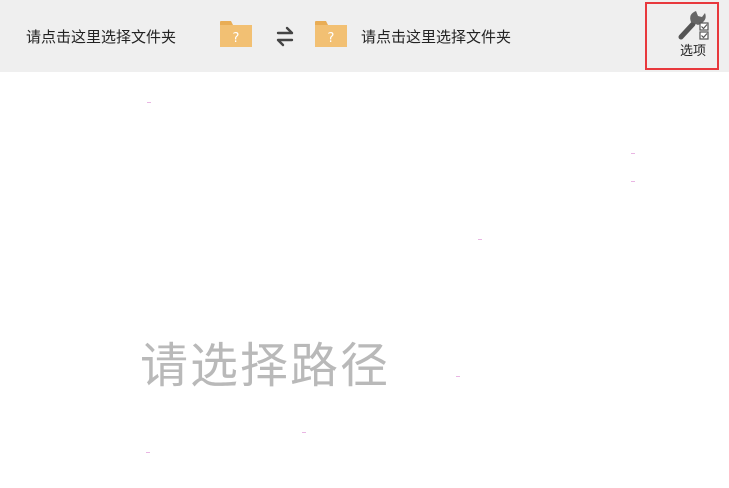 The height and width of the screenshot is (488, 729). Describe the element at coordinates (285, 36) in the screenshot. I see `swap-arrows-icon` at that location.